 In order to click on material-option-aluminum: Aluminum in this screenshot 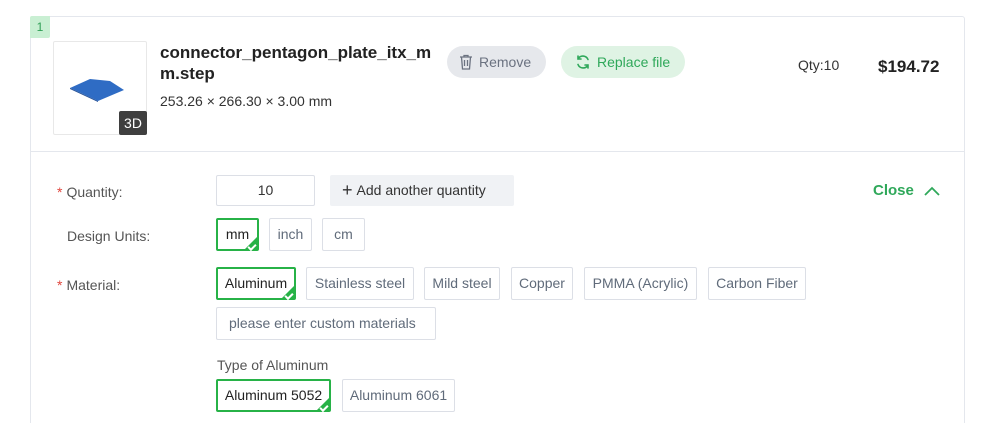, I will do `click(256, 284)`.